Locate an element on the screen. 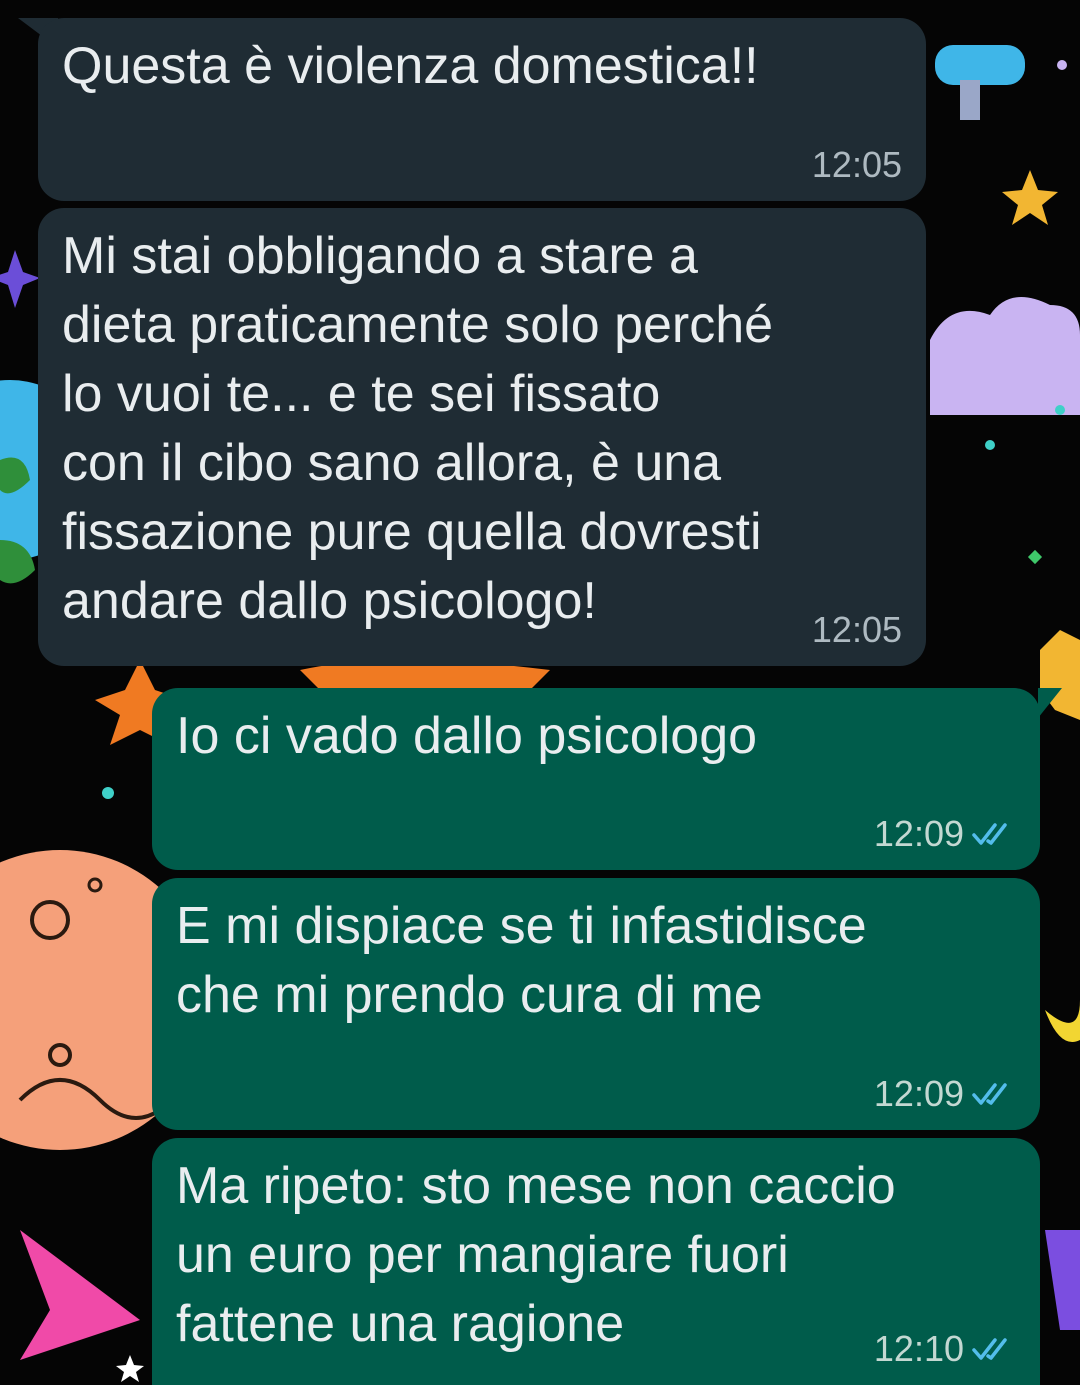  outgoing-bubble-tail is located at coordinates (1050, 703).